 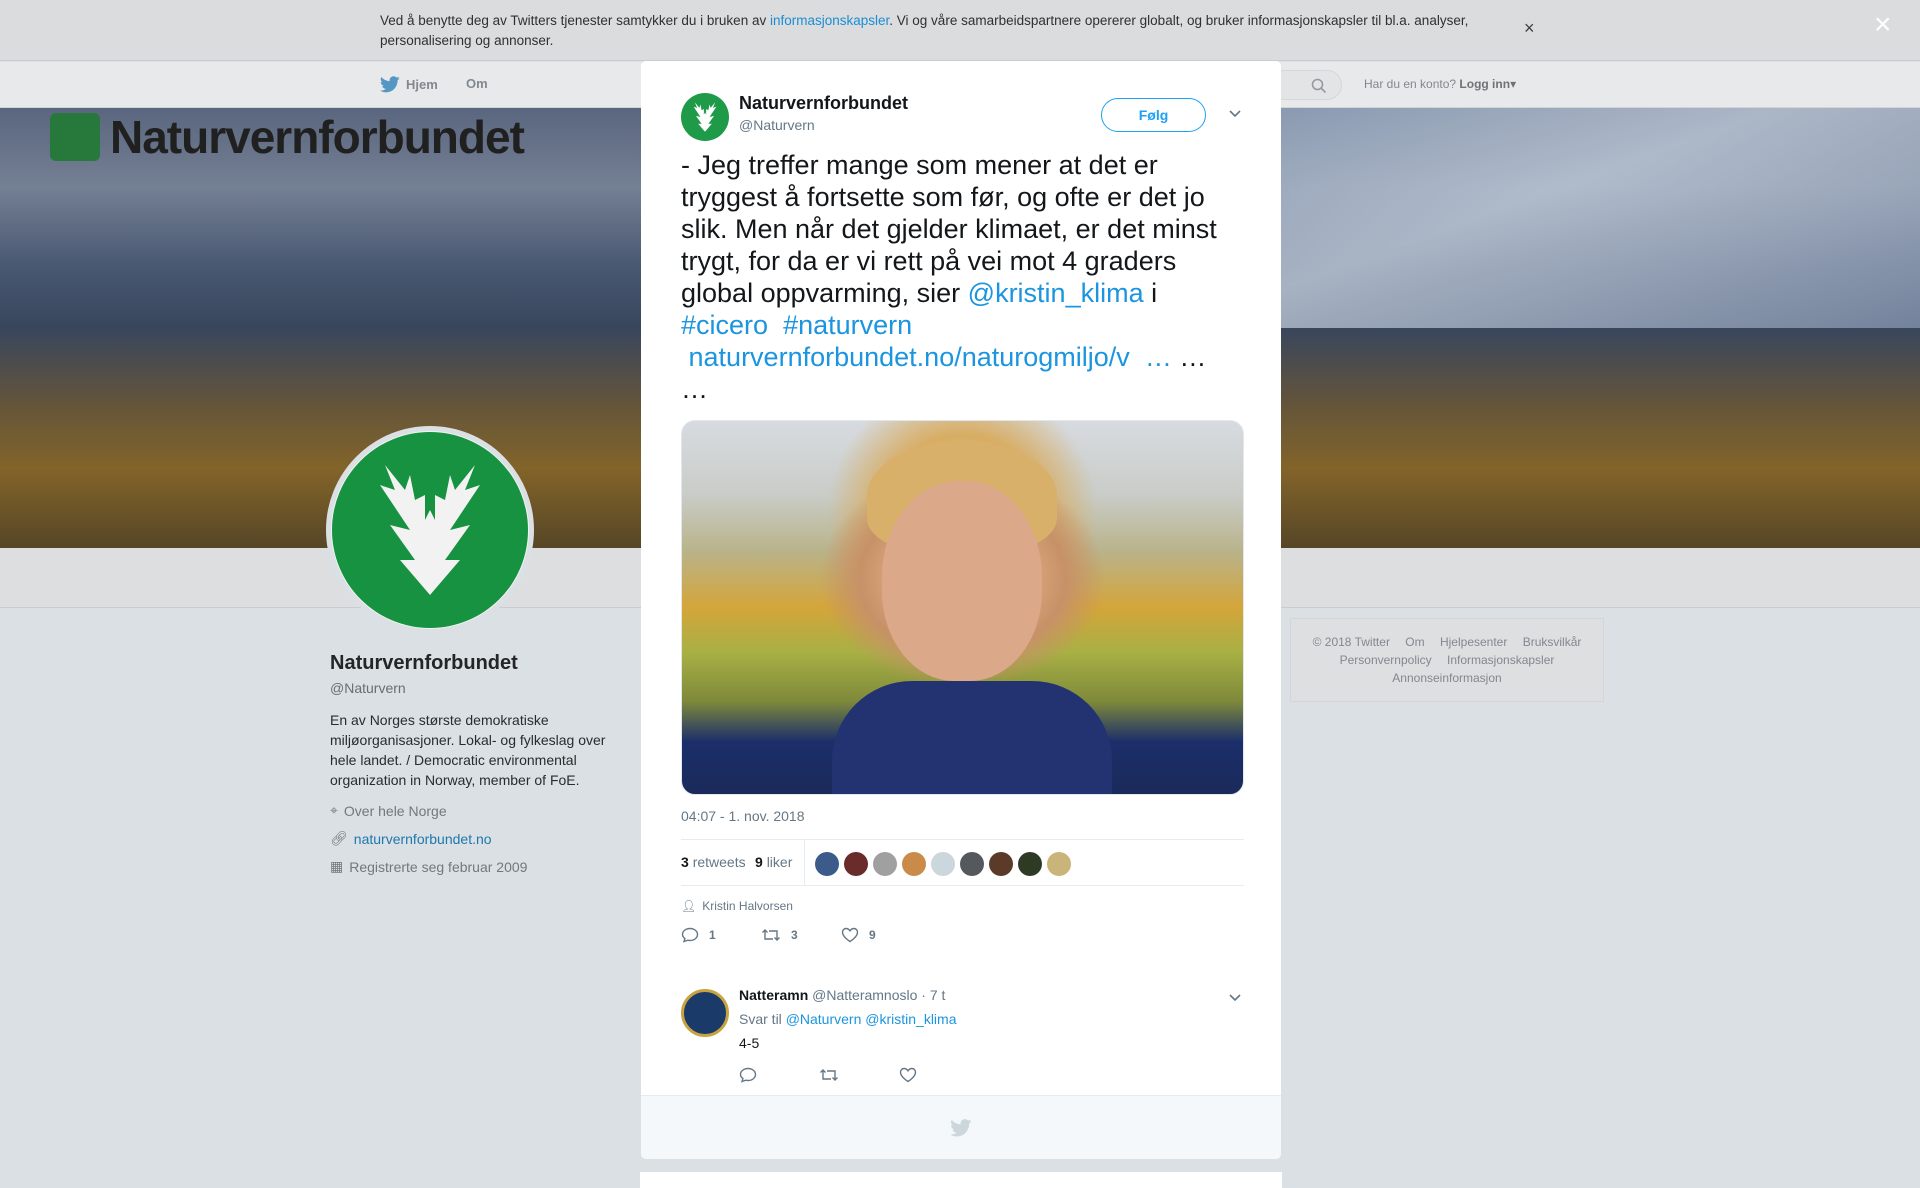 I want to click on mention-link: @kristin_klima, so click(x=1056, y=293).